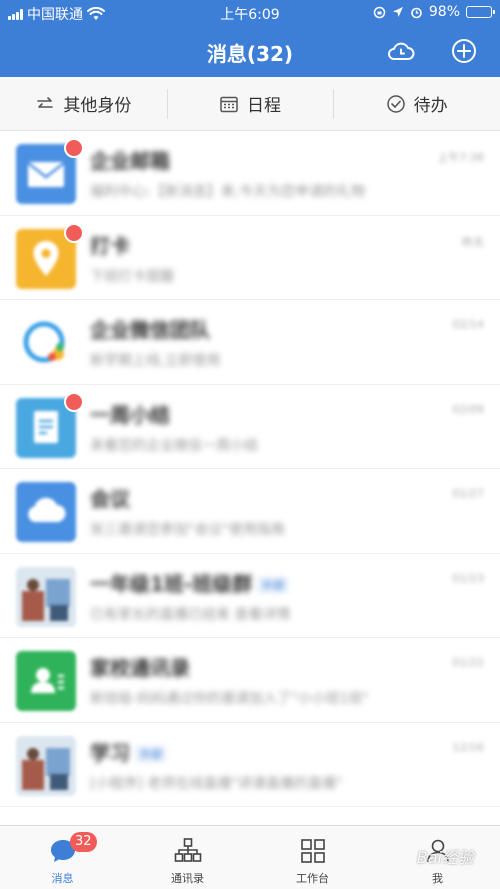  Describe the element at coordinates (62, 857) in the screenshot. I see `nav-messages: 消息 32` at that location.